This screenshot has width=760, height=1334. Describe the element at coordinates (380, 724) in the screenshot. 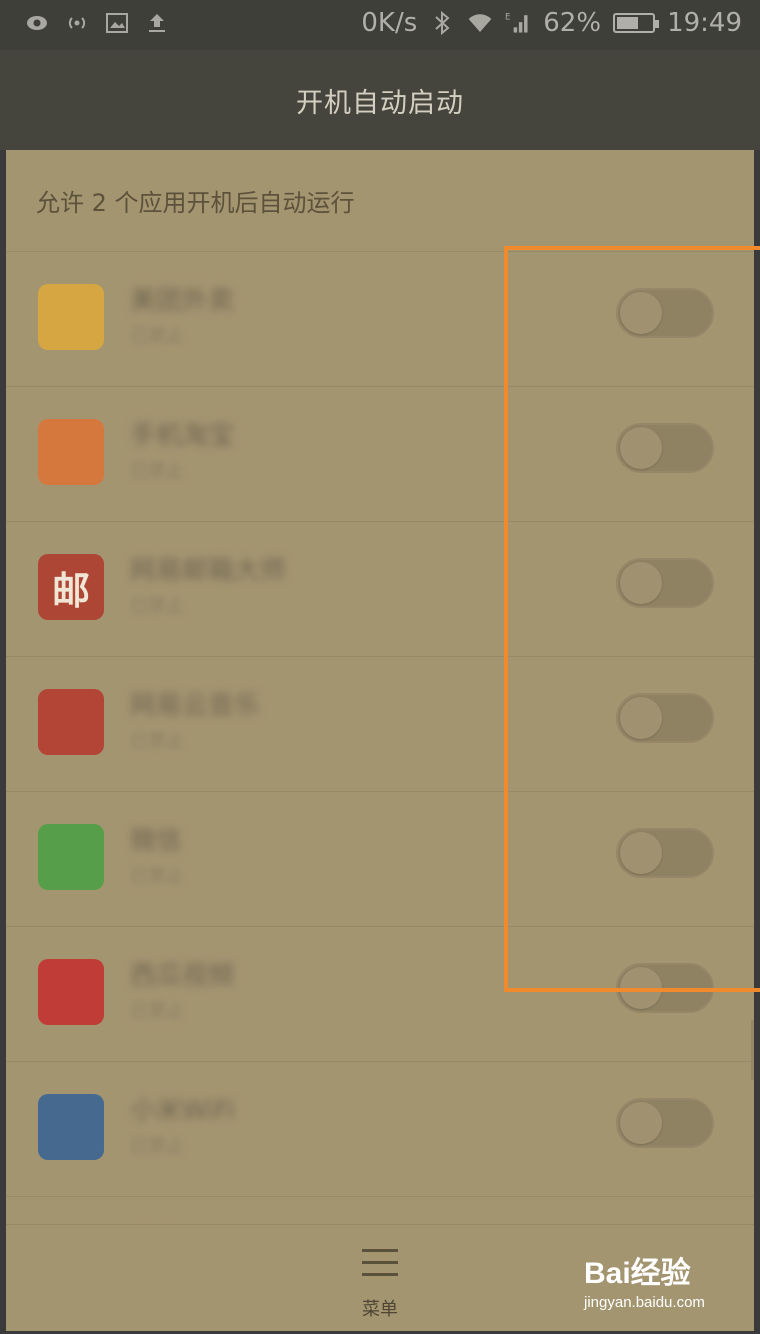

I see `list-item: 网易云音乐 已禁止` at that location.